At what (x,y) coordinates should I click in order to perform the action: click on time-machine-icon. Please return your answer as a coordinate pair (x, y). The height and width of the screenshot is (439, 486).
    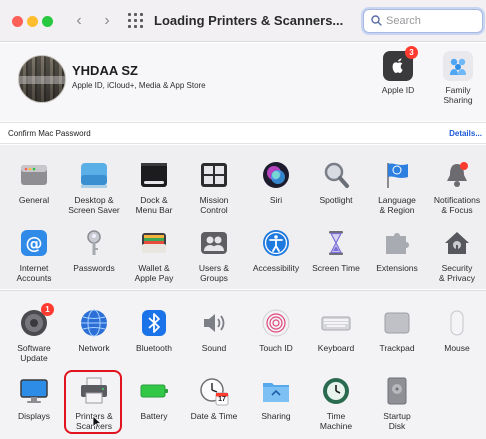
    Looking at the image, I should click on (336, 391).